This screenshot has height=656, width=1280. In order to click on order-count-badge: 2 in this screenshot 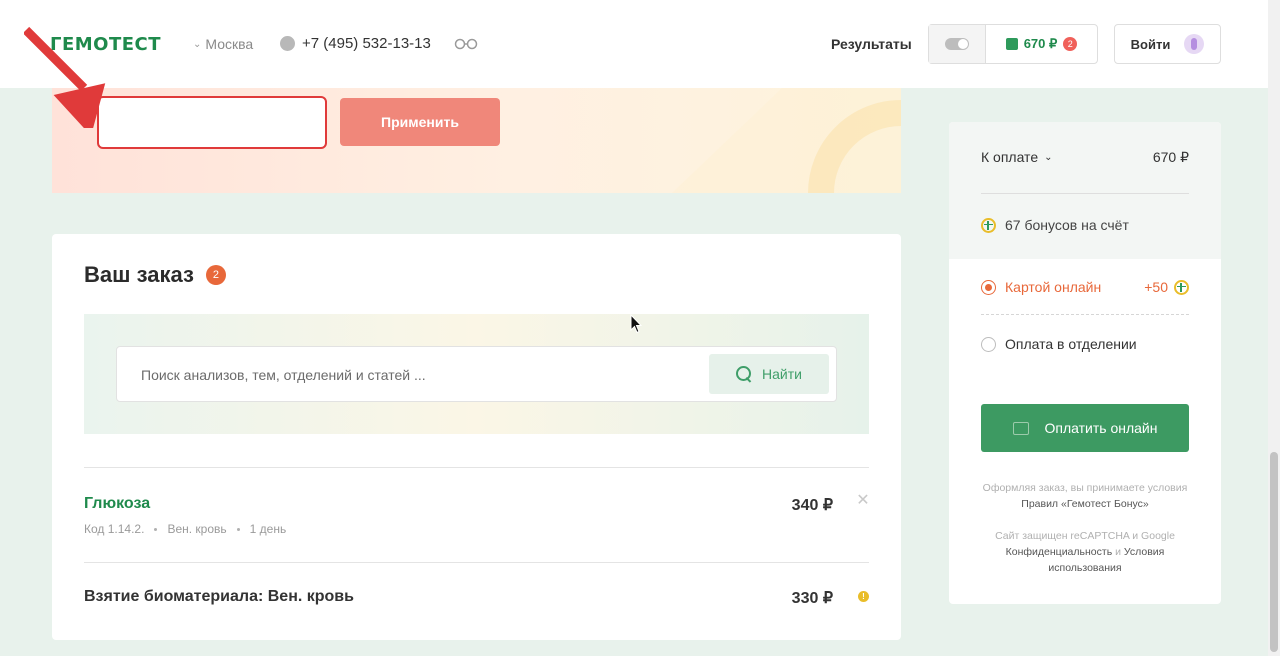, I will do `click(215, 275)`.